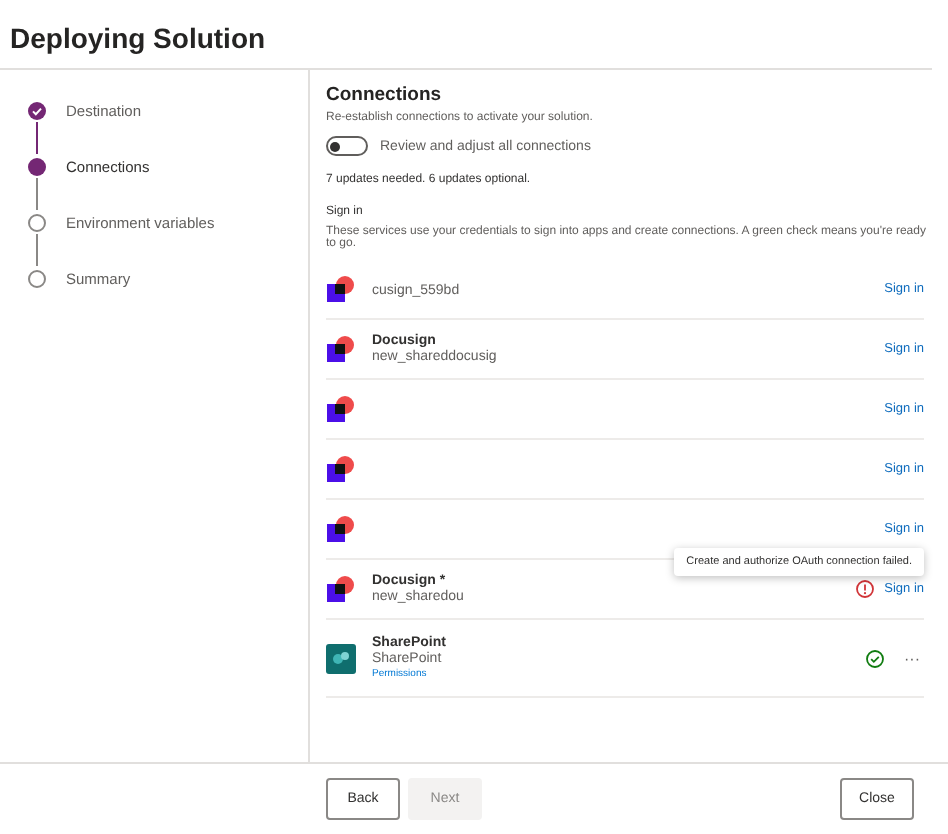  Describe the element at coordinates (385, 95) in the screenshot. I see `section-title: Connections` at that location.